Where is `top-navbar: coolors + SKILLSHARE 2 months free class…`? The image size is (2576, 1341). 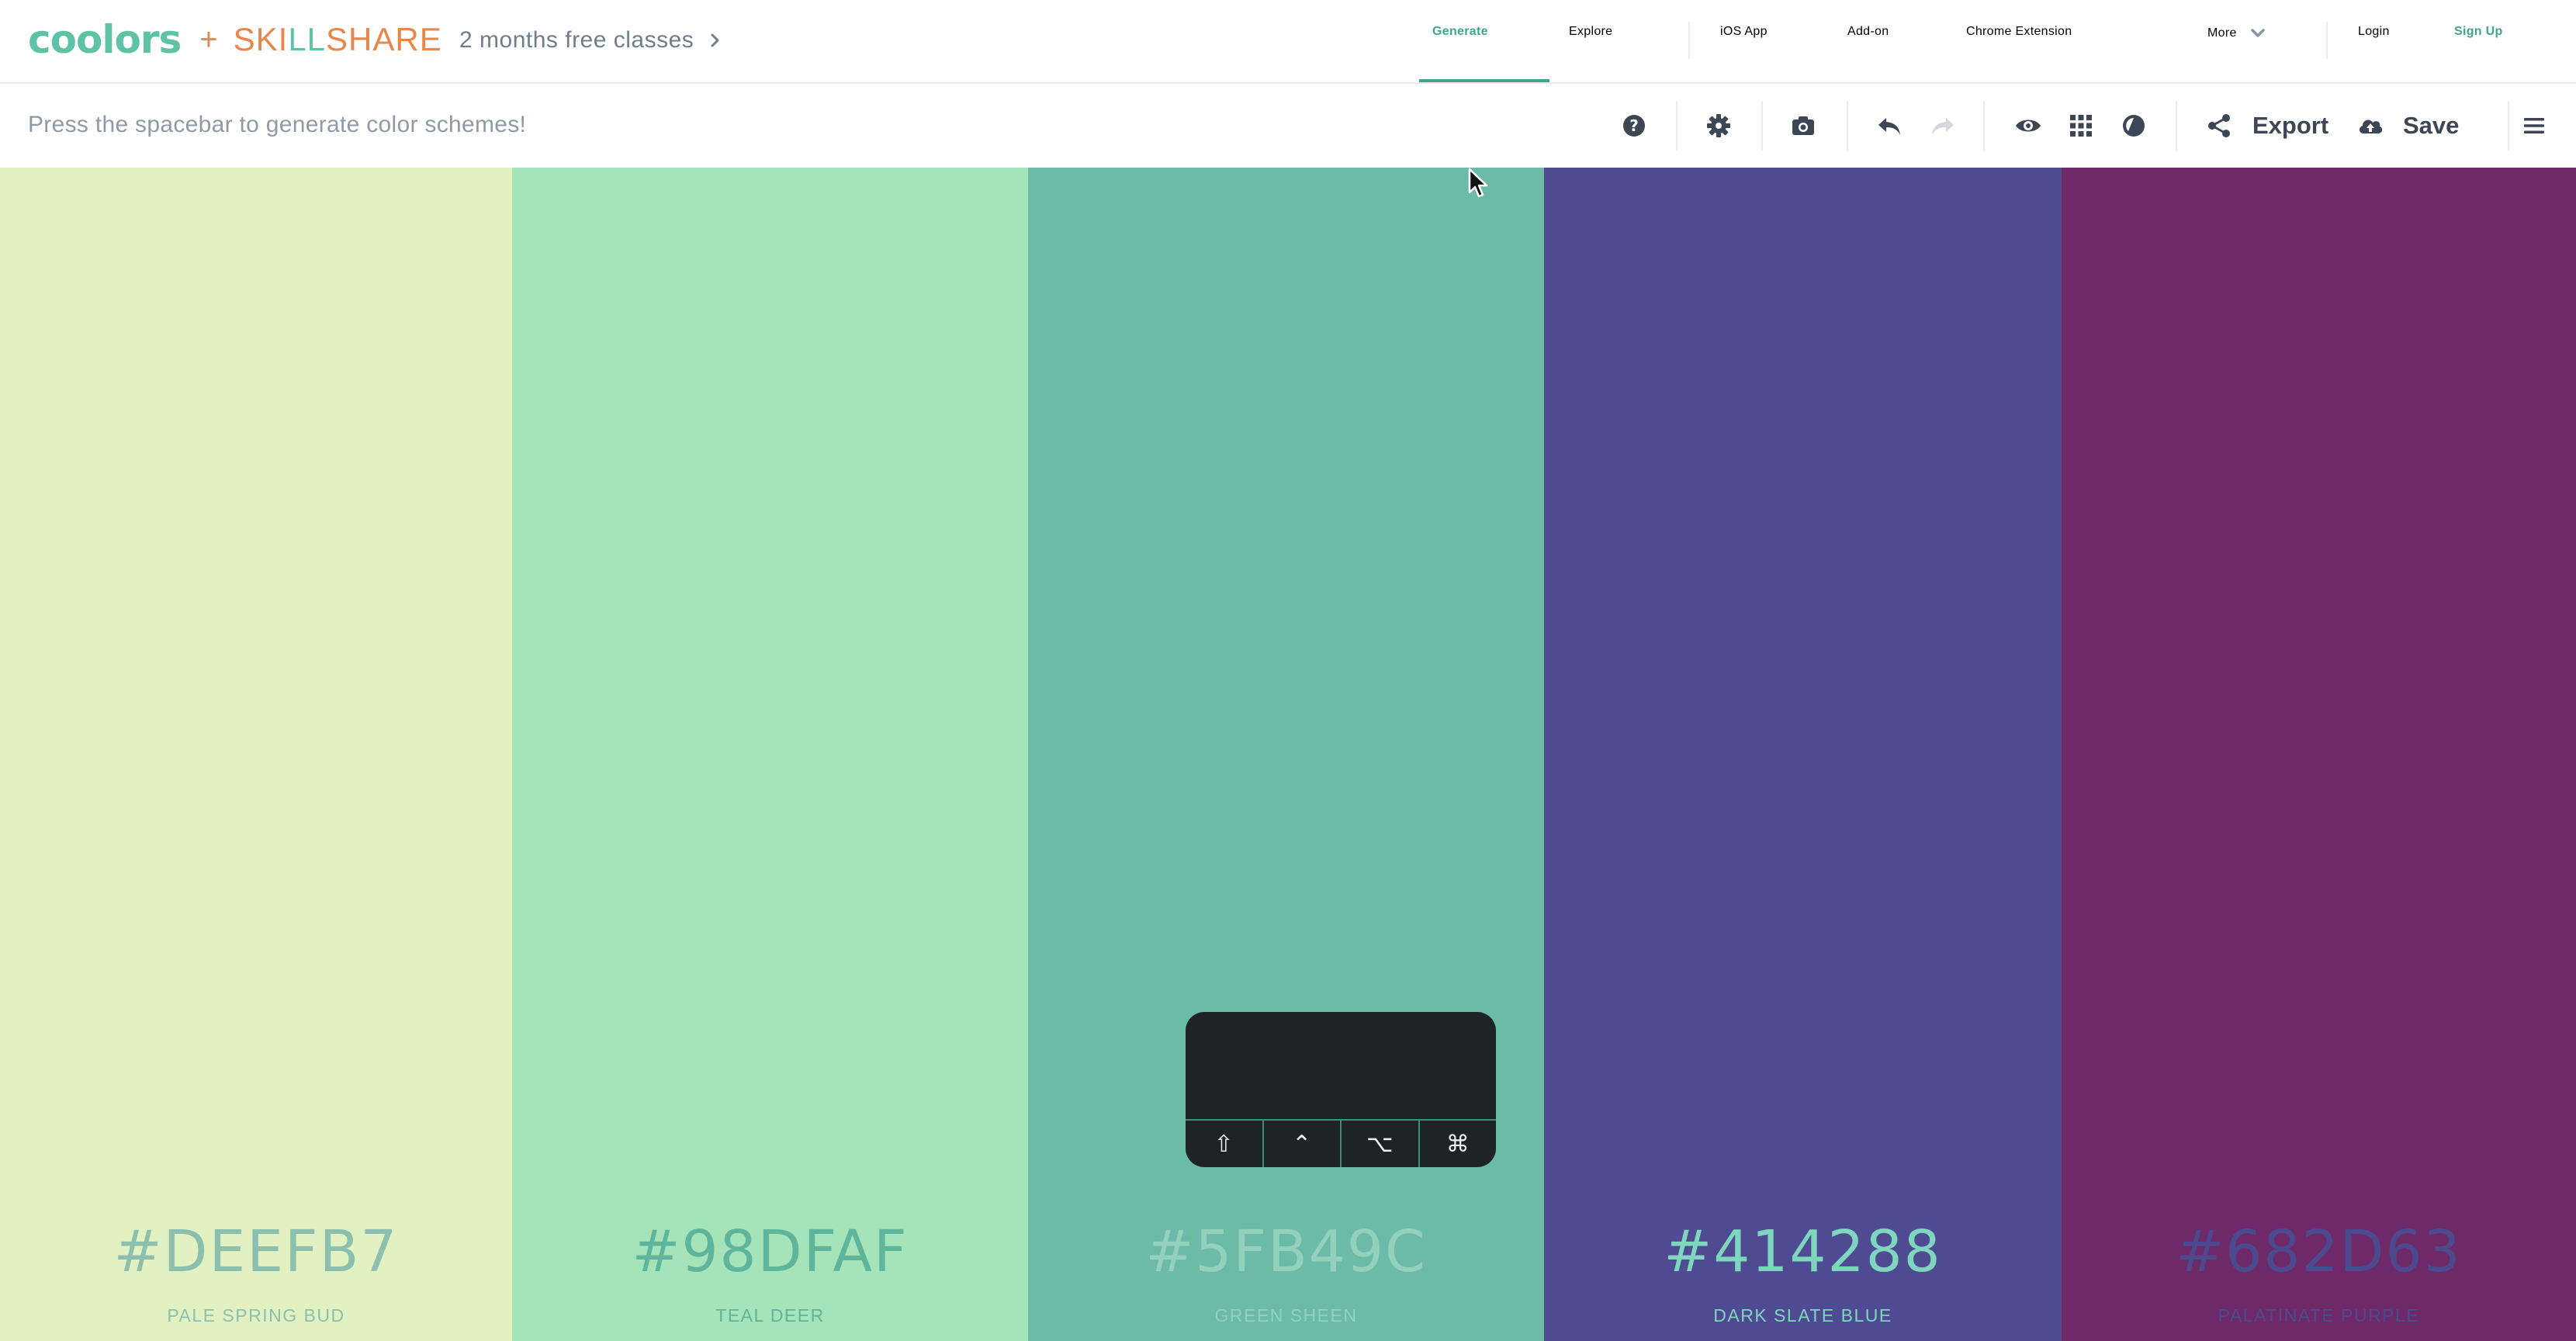
top-navbar: coolors + SKILLSHARE 2 months free class… is located at coordinates (1288, 42).